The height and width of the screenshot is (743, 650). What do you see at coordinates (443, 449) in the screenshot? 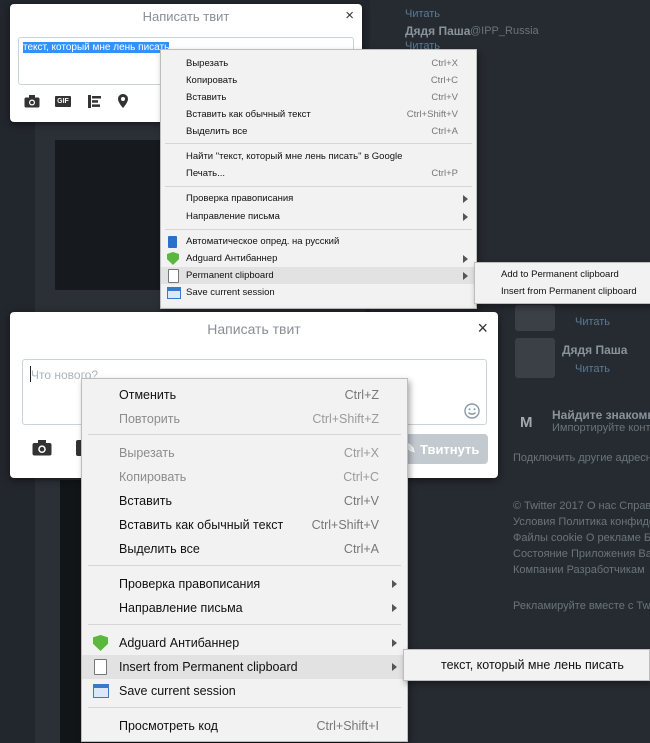
I see `tweet-button: ✎ Твитнуть` at bounding box center [443, 449].